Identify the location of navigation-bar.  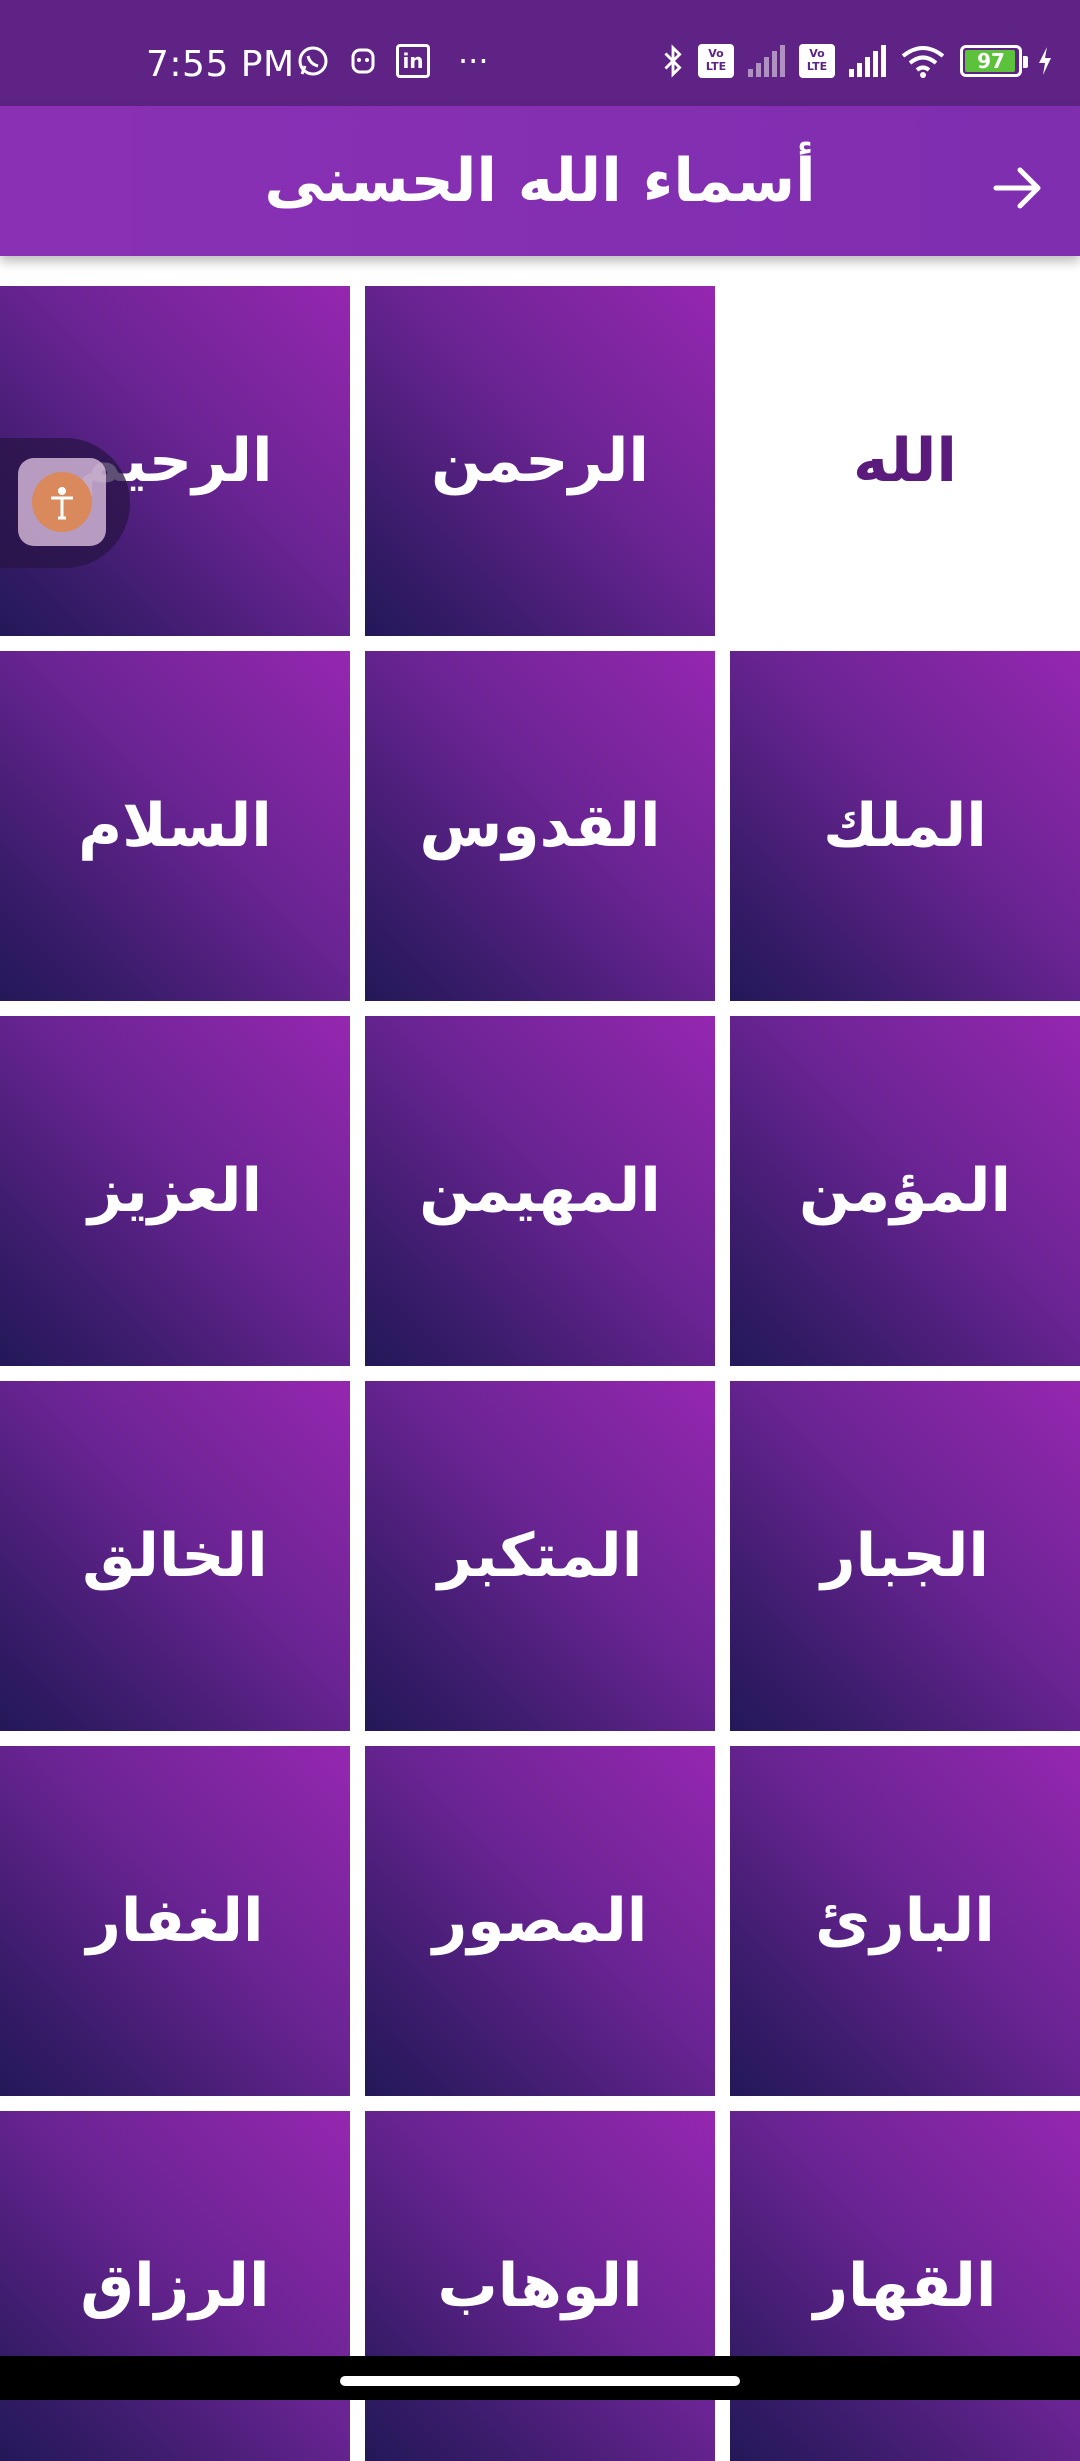
(540, 2378).